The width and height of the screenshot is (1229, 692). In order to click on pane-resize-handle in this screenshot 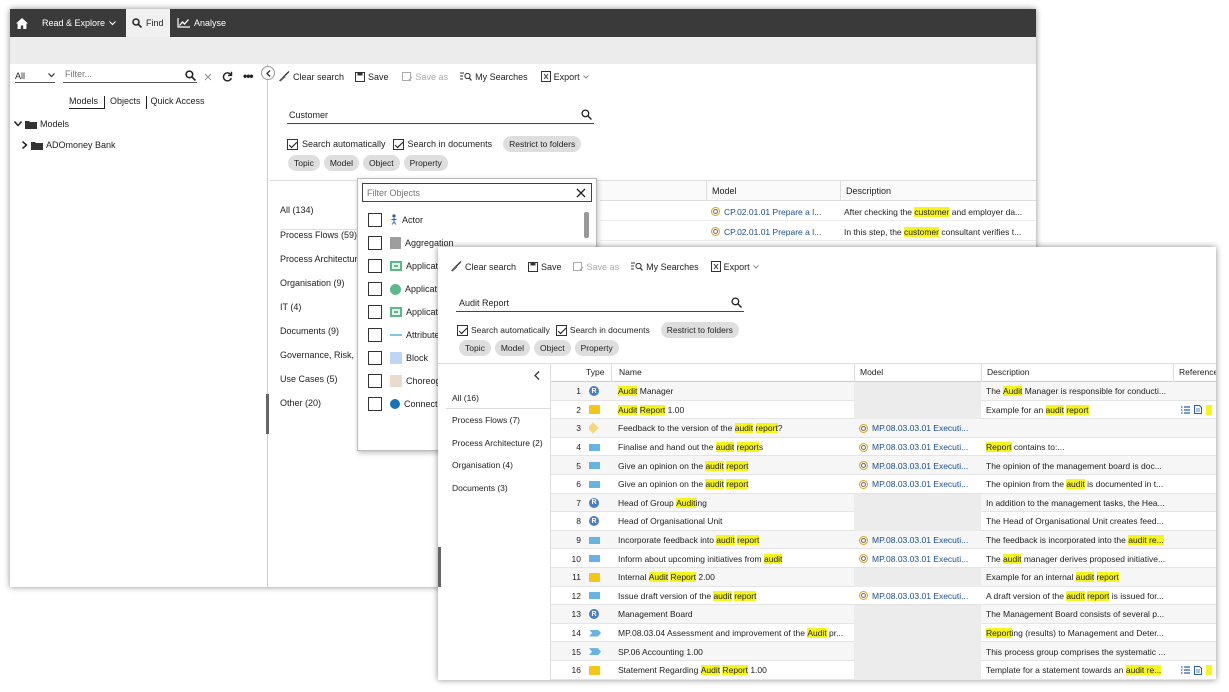, I will do `click(439, 567)`.